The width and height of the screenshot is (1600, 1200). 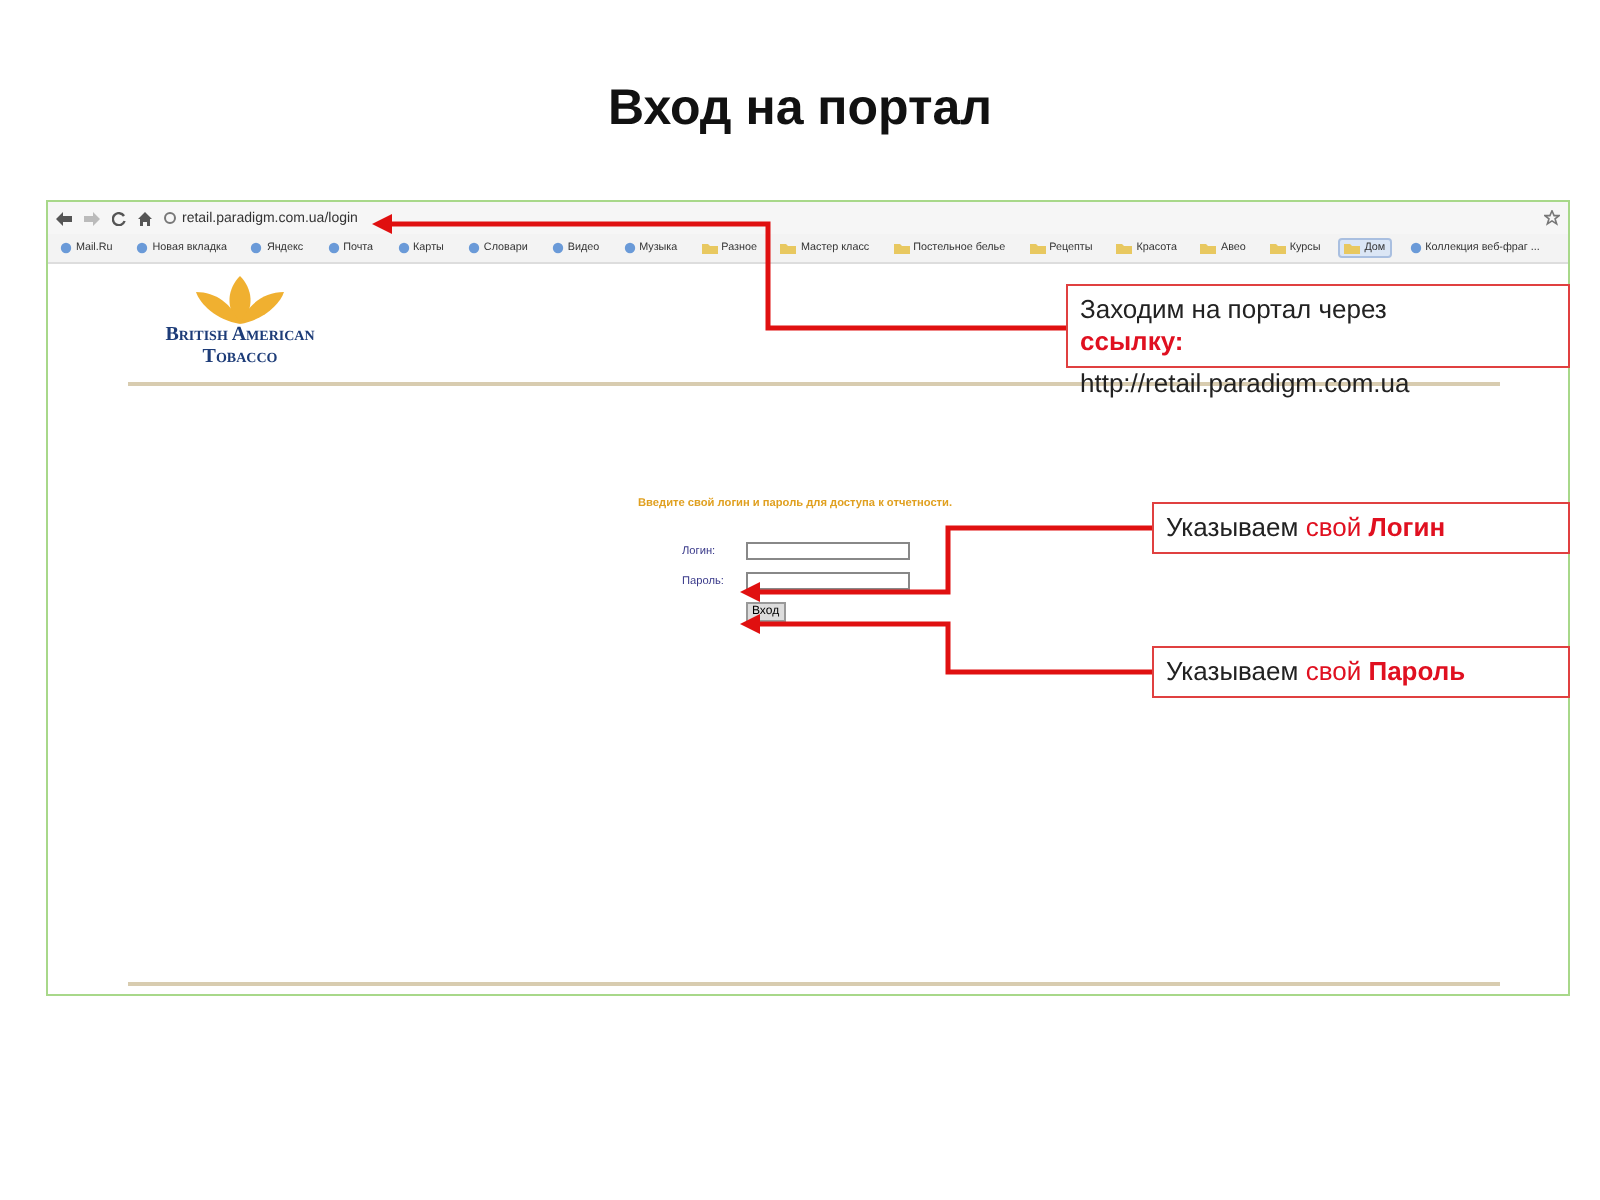 What do you see at coordinates (240, 335) in the screenshot?
I see `logo-text: British American` at bounding box center [240, 335].